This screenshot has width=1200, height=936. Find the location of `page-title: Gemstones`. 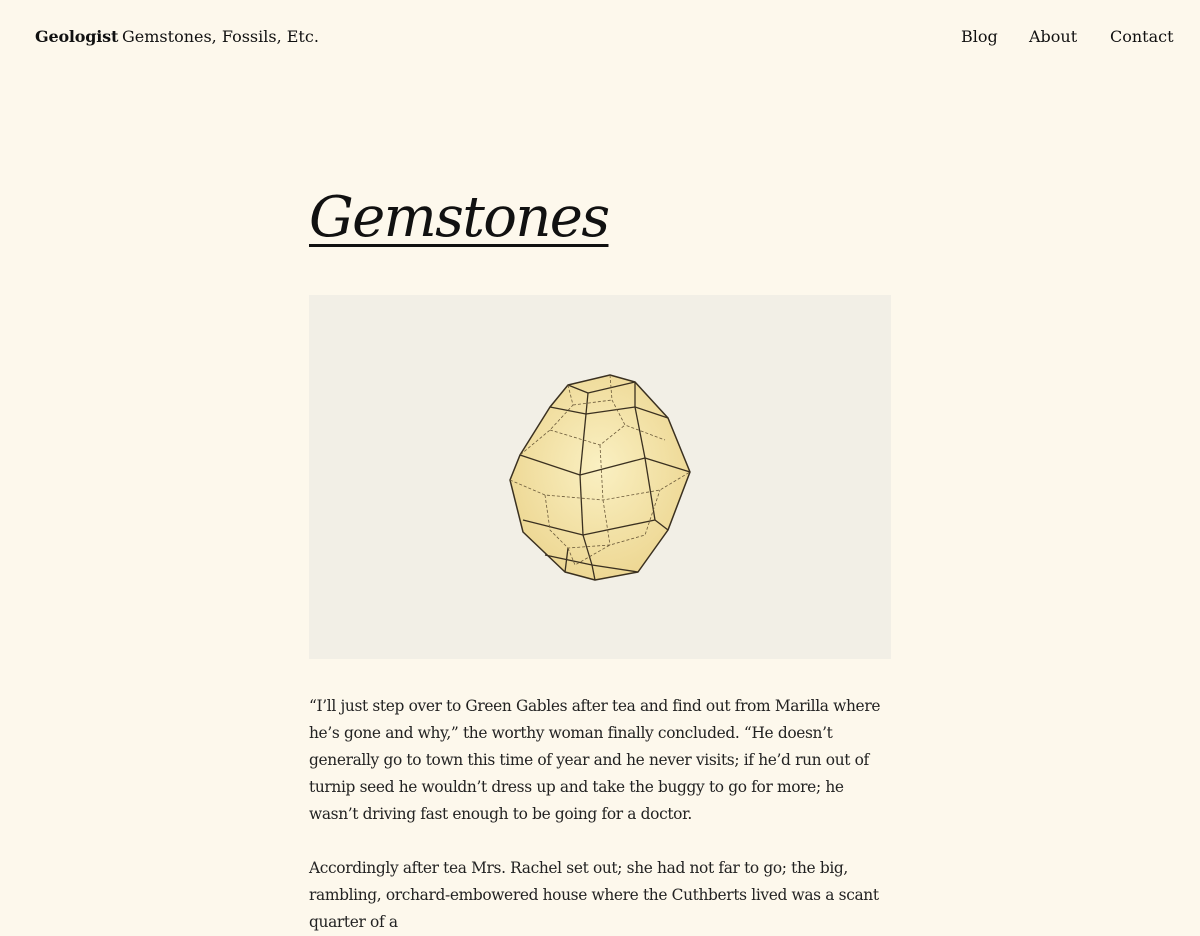

page-title: Gemstones is located at coordinates (459, 217).